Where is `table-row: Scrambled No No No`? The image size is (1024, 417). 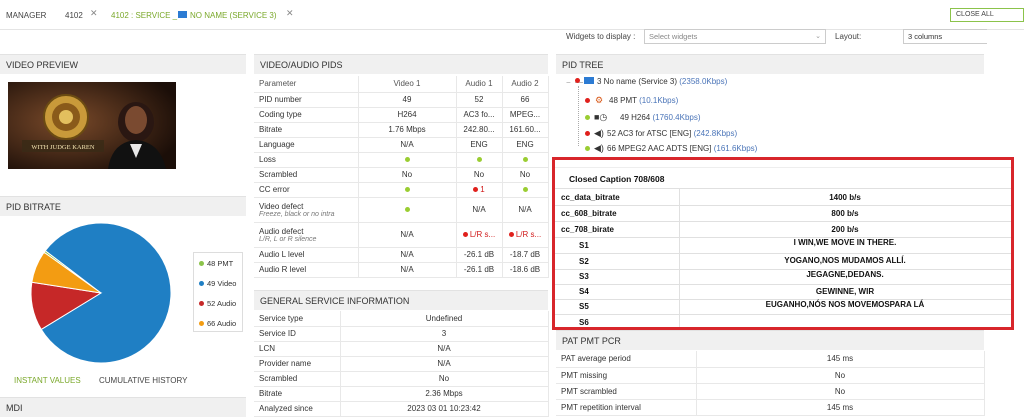
table-row: Scrambled No No No is located at coordinates (401, 175).